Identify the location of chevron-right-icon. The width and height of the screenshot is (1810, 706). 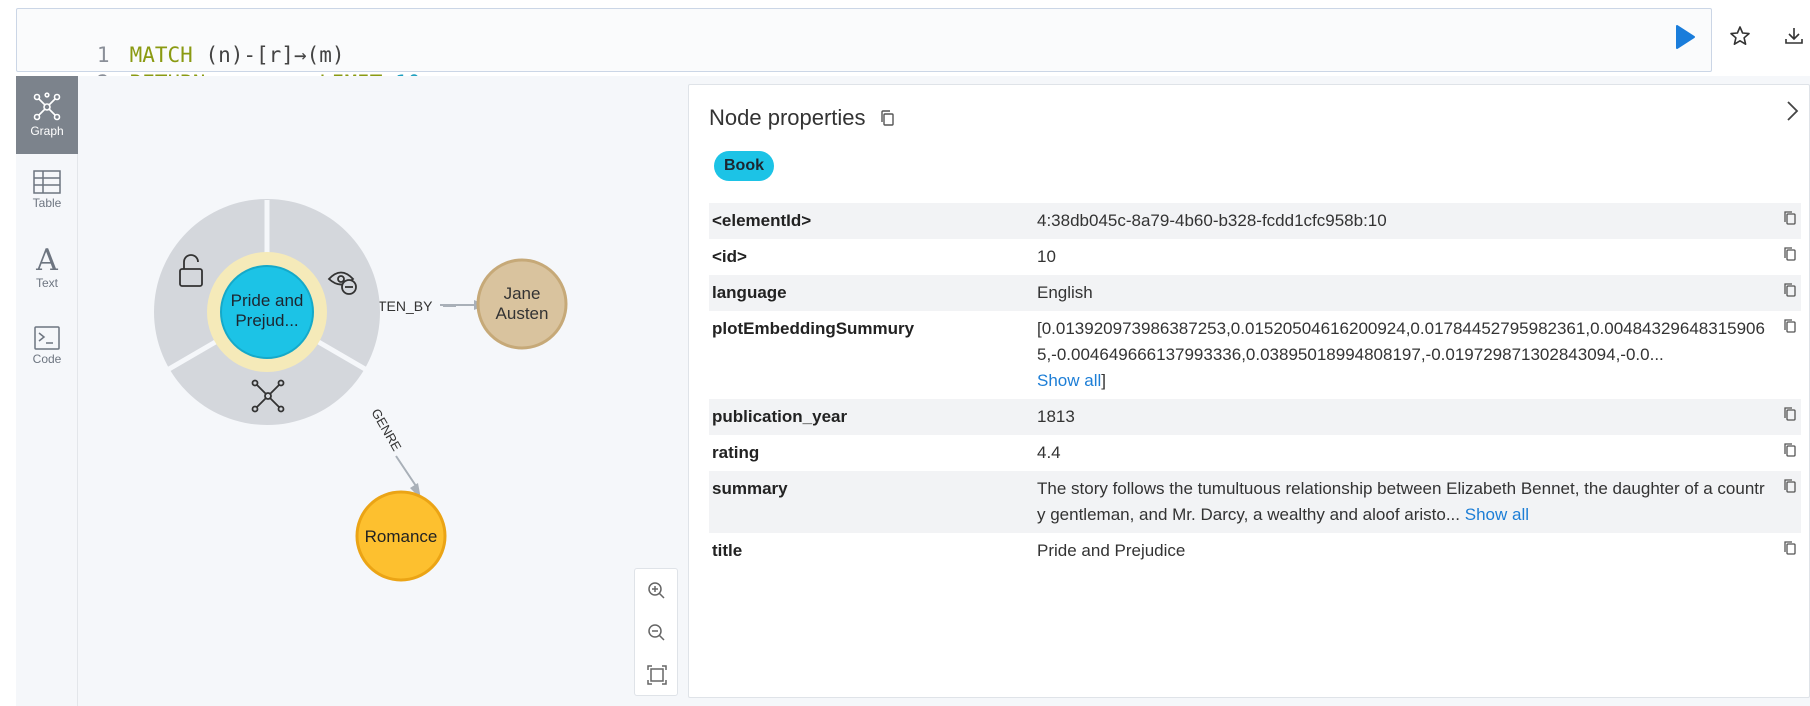
(1793, 111).